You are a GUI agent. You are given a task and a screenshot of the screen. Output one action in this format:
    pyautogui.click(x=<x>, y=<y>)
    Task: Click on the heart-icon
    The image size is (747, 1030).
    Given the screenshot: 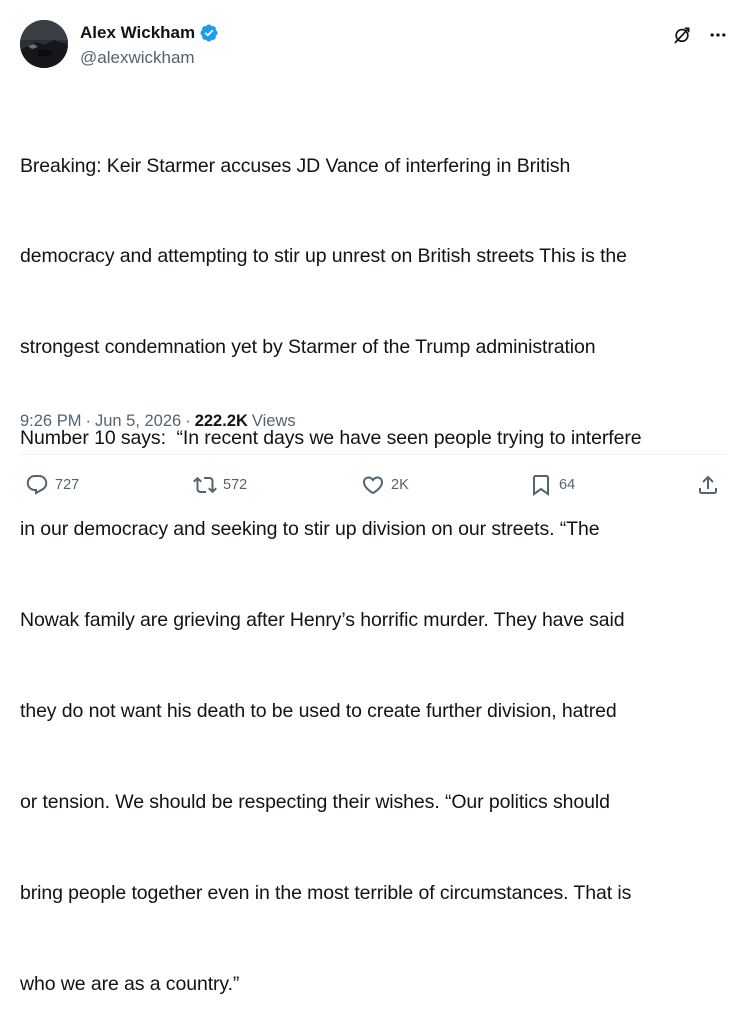 What is the action you would take?
    pyautogui.click(x=373, y=485)
    